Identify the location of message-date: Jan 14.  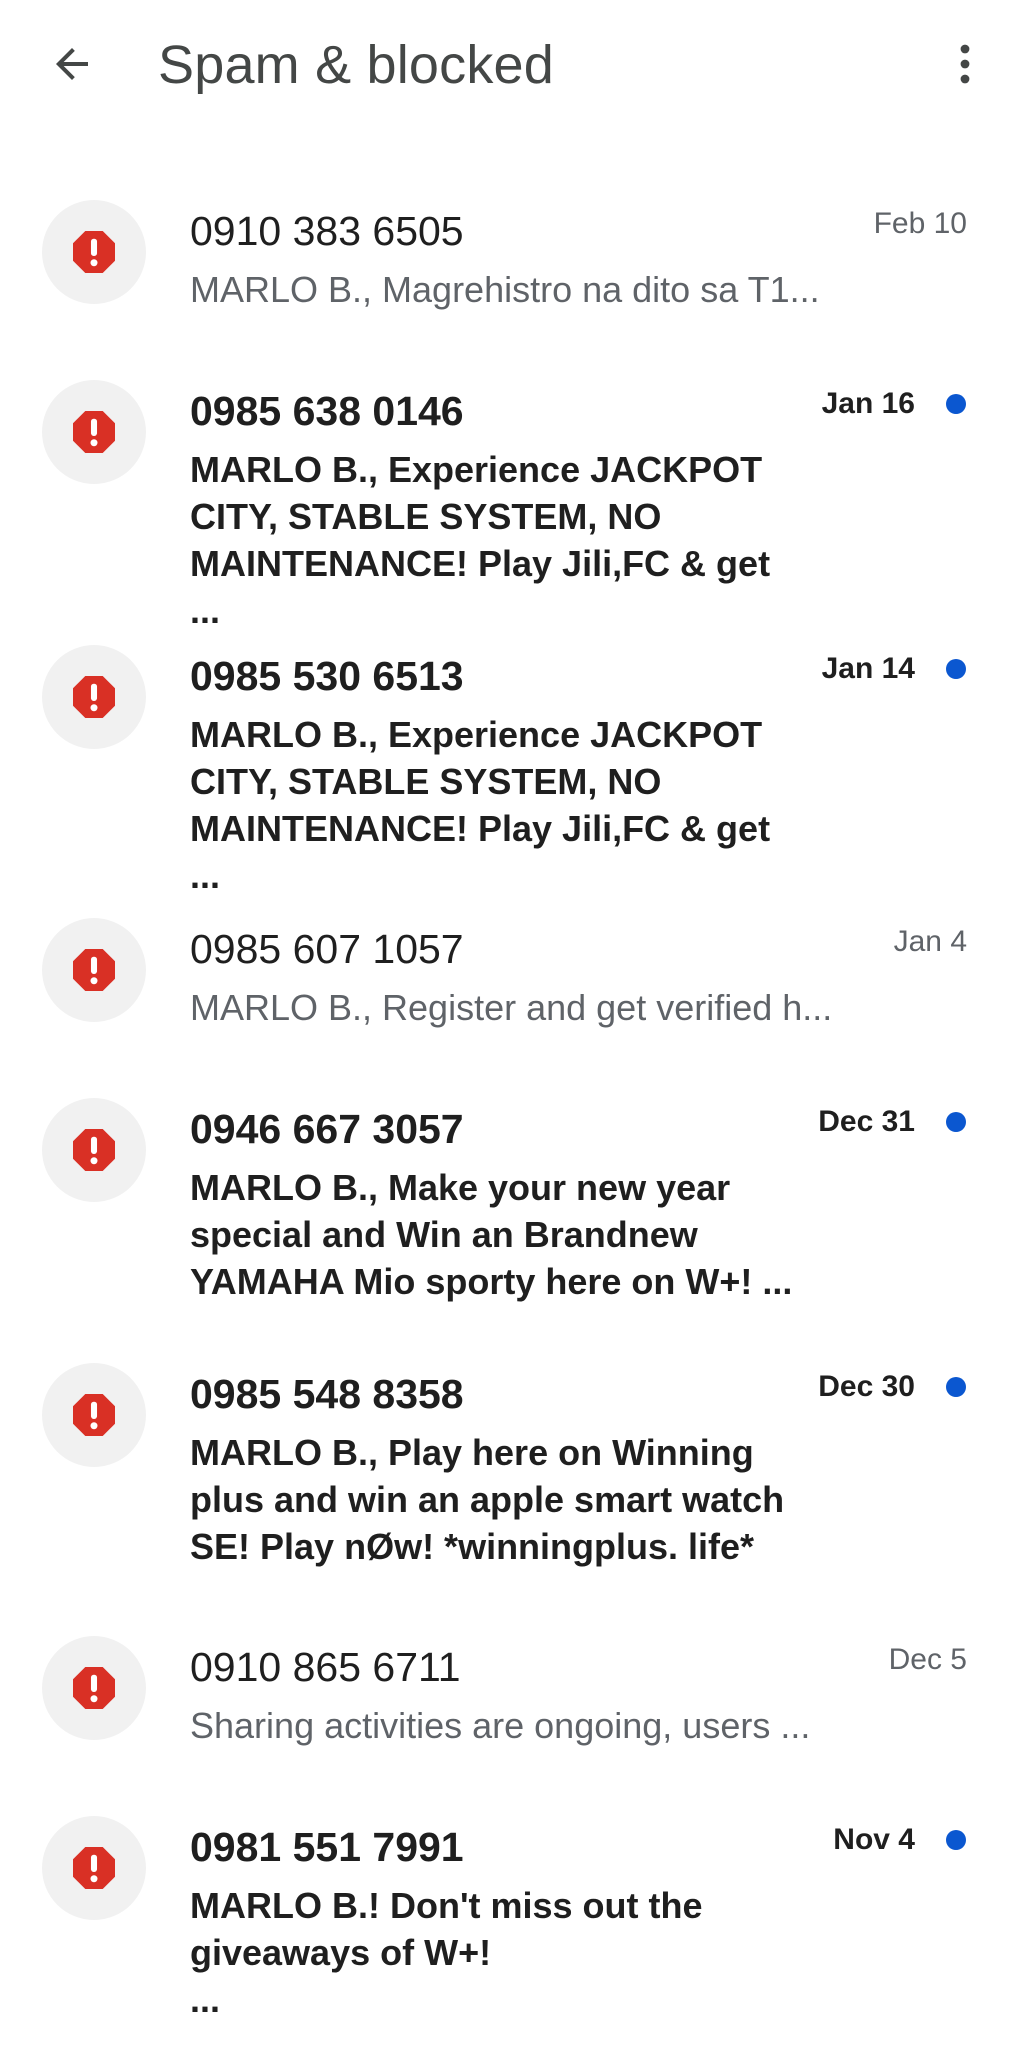
(868, 668).